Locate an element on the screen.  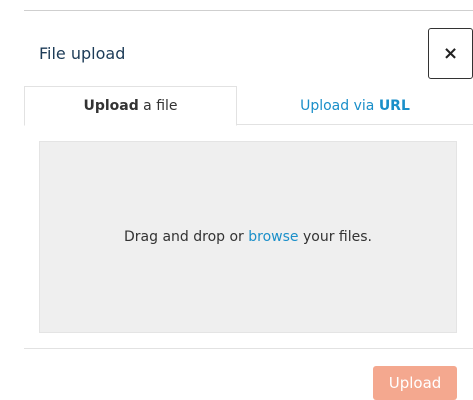
dropzone-text-after: your files. is located at coordinates (335, 237).